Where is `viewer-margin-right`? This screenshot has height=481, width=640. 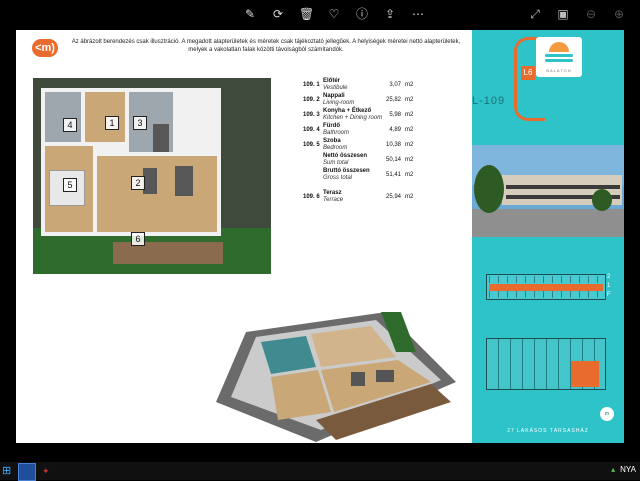 viewer-margin-right is located at coordinates (632, 236).